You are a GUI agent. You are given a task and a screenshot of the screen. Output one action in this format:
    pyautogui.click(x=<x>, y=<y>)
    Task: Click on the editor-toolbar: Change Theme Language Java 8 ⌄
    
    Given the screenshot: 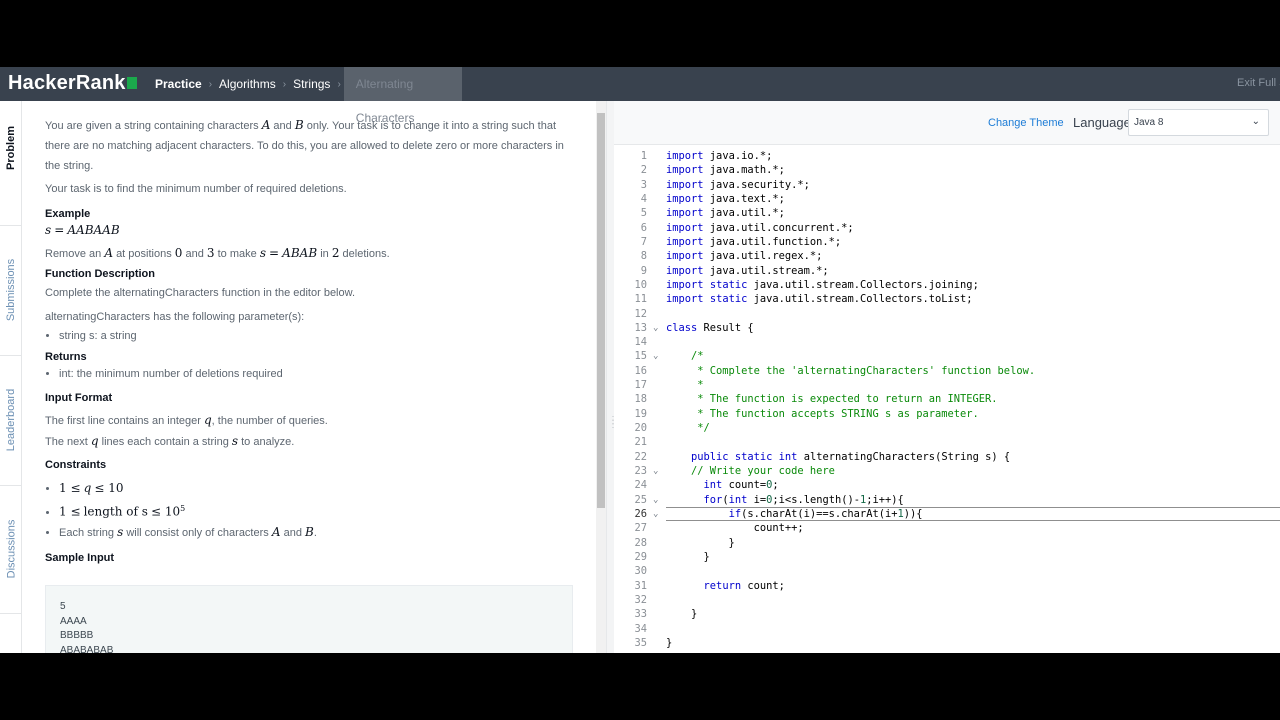 What is the action you would take?
    pyautogui.click(x=947, y=123)
    